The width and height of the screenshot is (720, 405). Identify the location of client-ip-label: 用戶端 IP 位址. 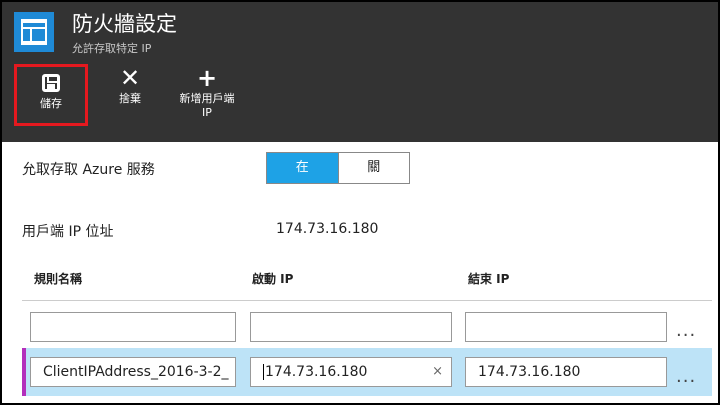
(68, 232).